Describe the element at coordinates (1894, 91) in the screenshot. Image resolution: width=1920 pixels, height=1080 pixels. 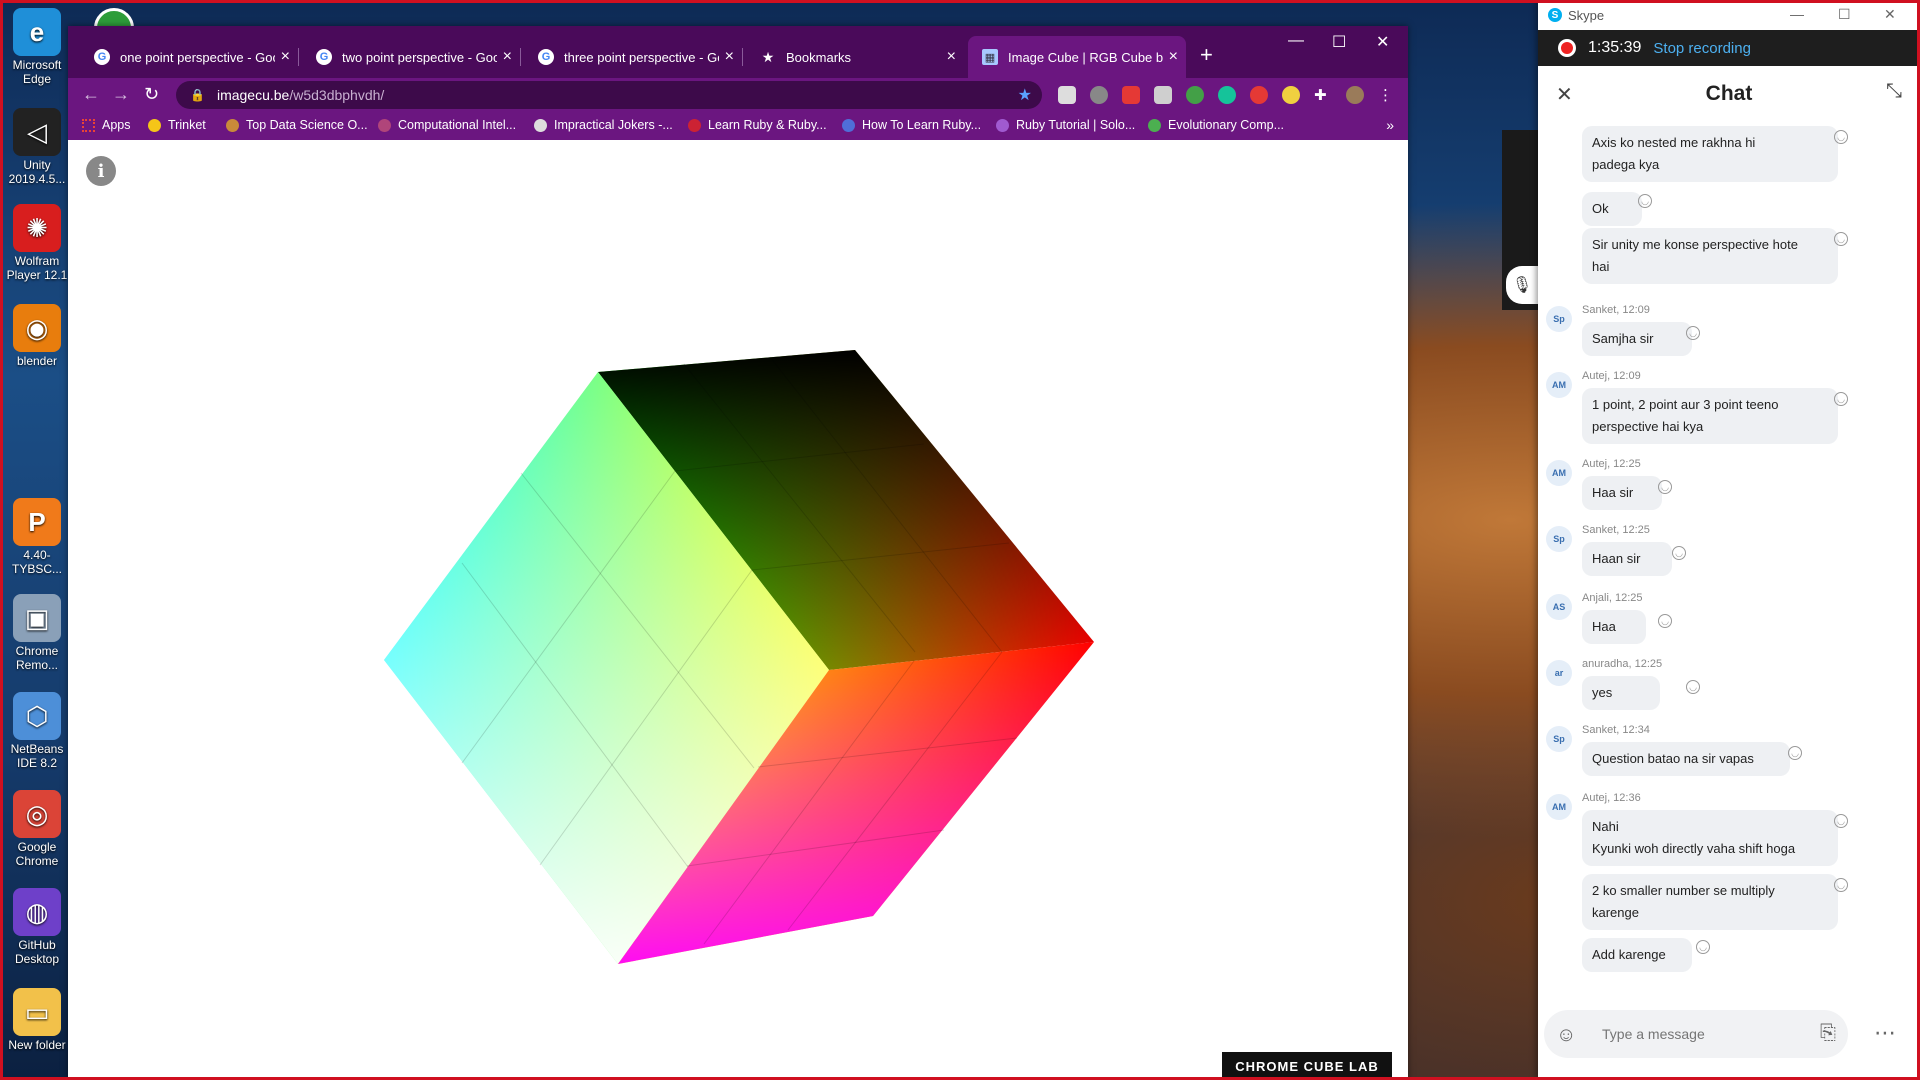
I see `expand-icon: ⤡` at that location.